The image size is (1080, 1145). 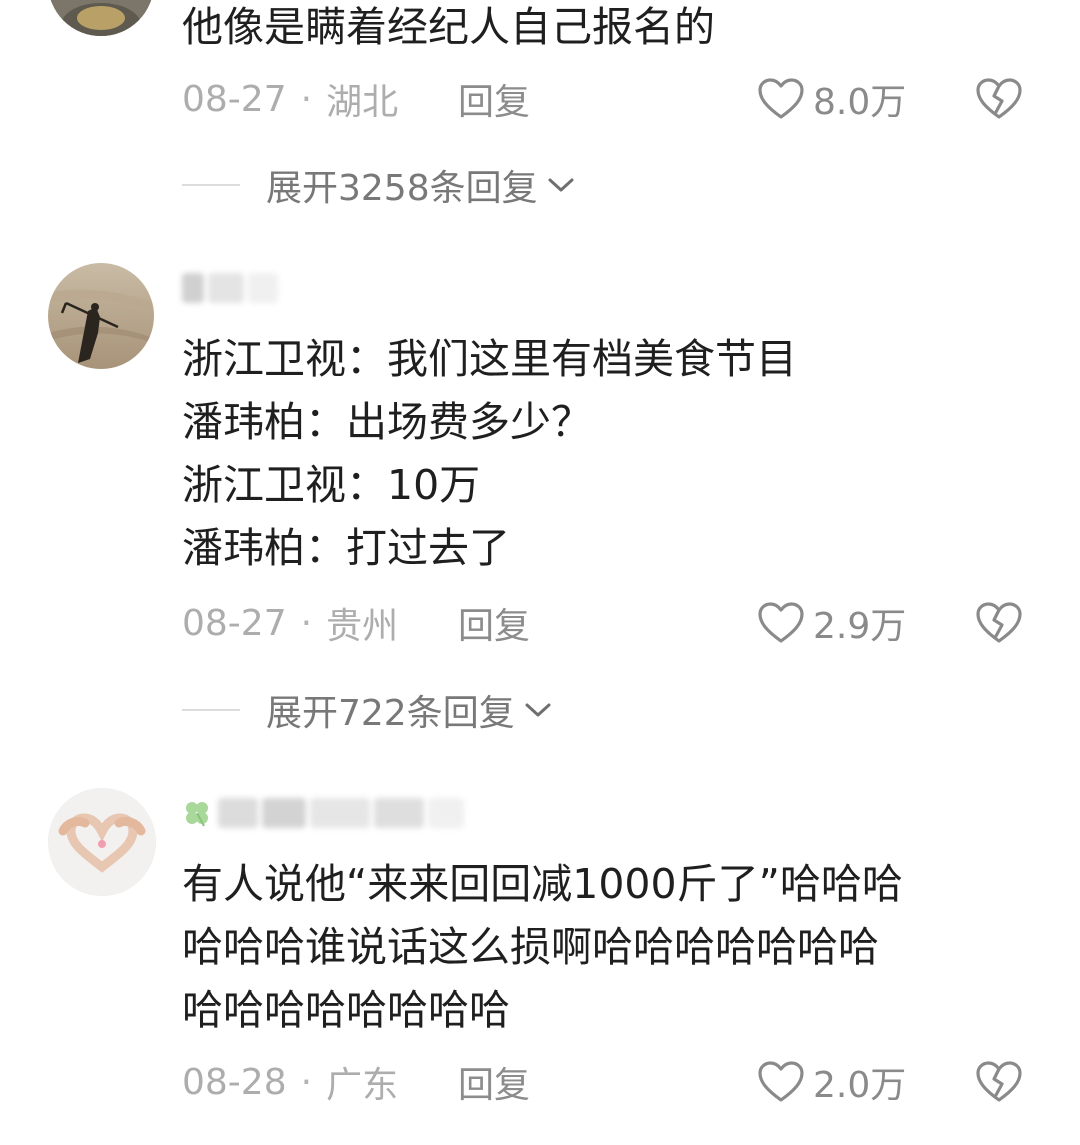 What do you see at coordinates (860, 1085) in the screenshot?
I see `like-count: 2.0万` at bounding box center [860, 1085].